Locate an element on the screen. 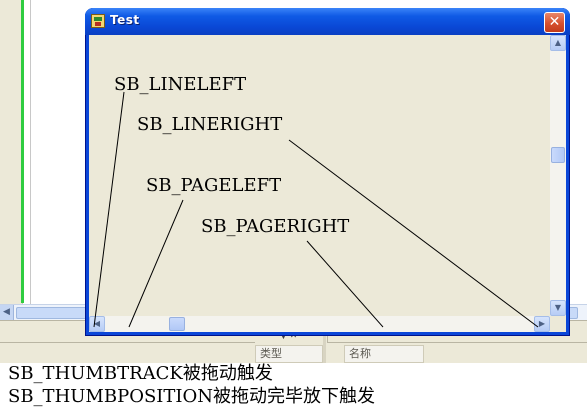  close-button: ✕ is located at coordinates (554, 22).